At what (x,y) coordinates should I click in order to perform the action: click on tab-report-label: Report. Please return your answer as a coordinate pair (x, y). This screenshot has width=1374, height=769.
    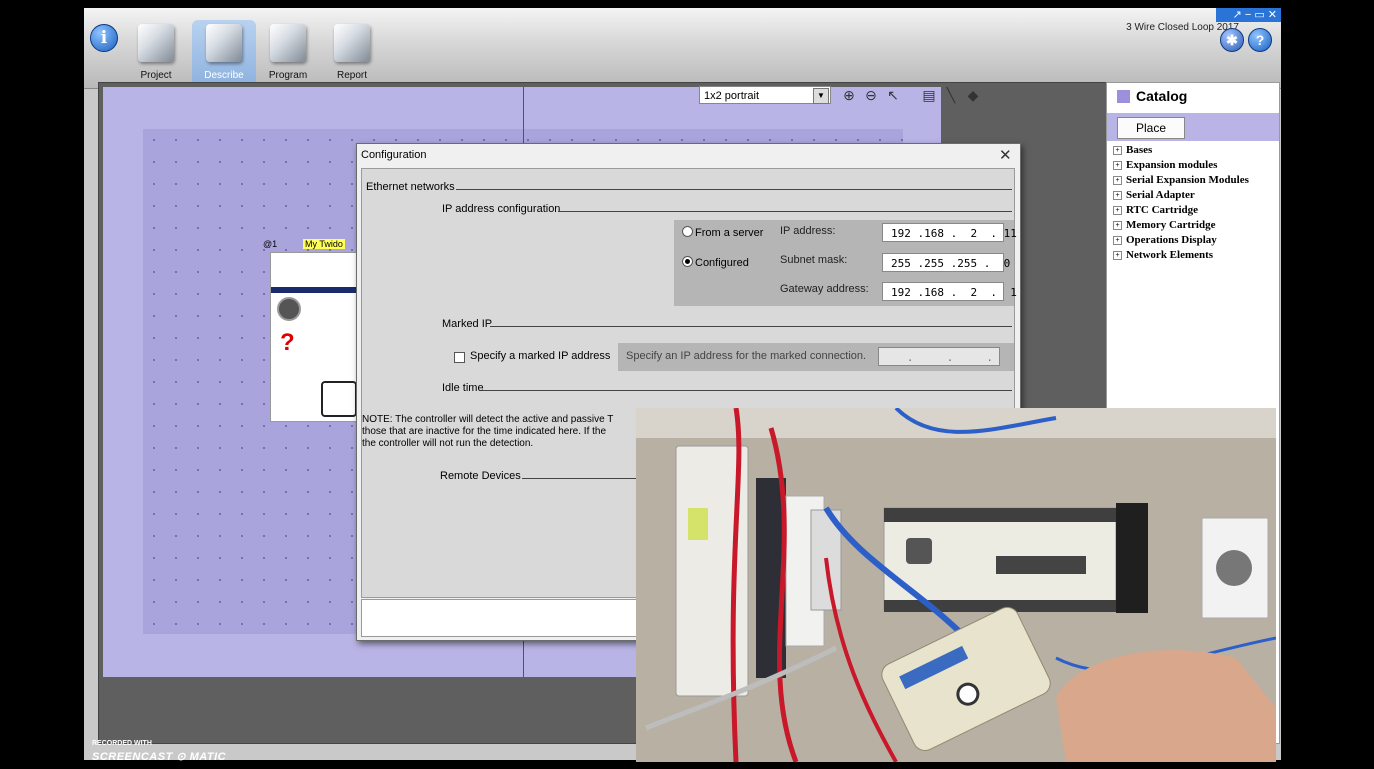
    Looking at the image, I should click on (351, 75).